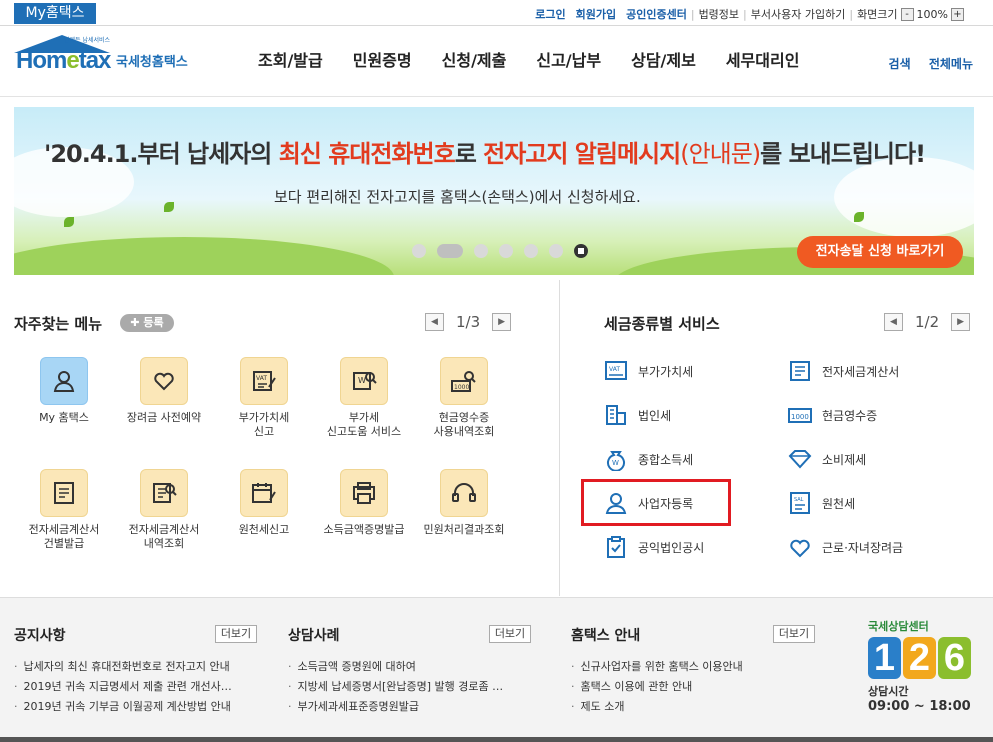  Describe the element at coordinates (596, 14) in the screenshot. I see `signup-link: 회원가입` at that location.